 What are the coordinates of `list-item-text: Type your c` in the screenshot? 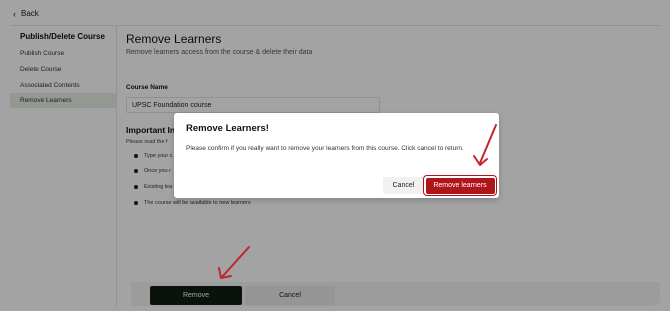 It's located at (158, 156).